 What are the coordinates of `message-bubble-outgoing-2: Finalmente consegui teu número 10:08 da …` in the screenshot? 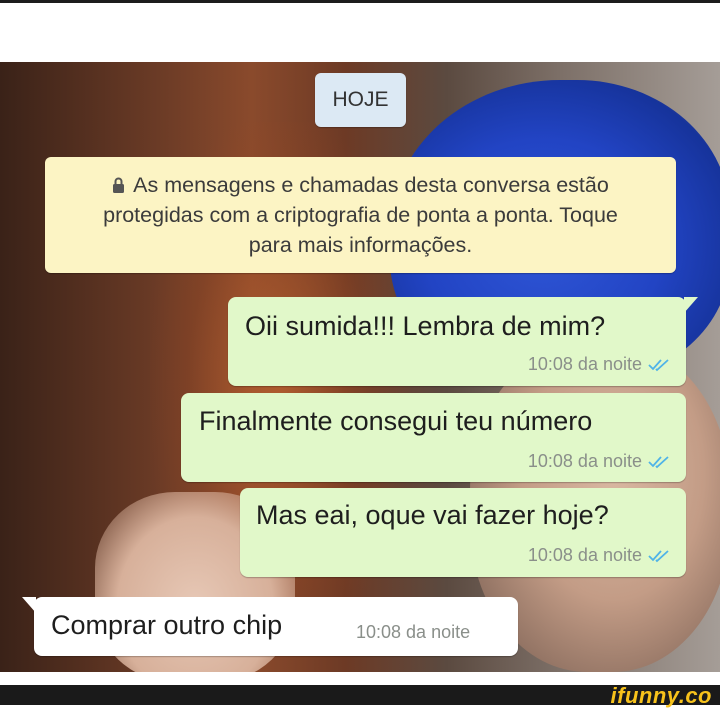 It's located at (433, 437).